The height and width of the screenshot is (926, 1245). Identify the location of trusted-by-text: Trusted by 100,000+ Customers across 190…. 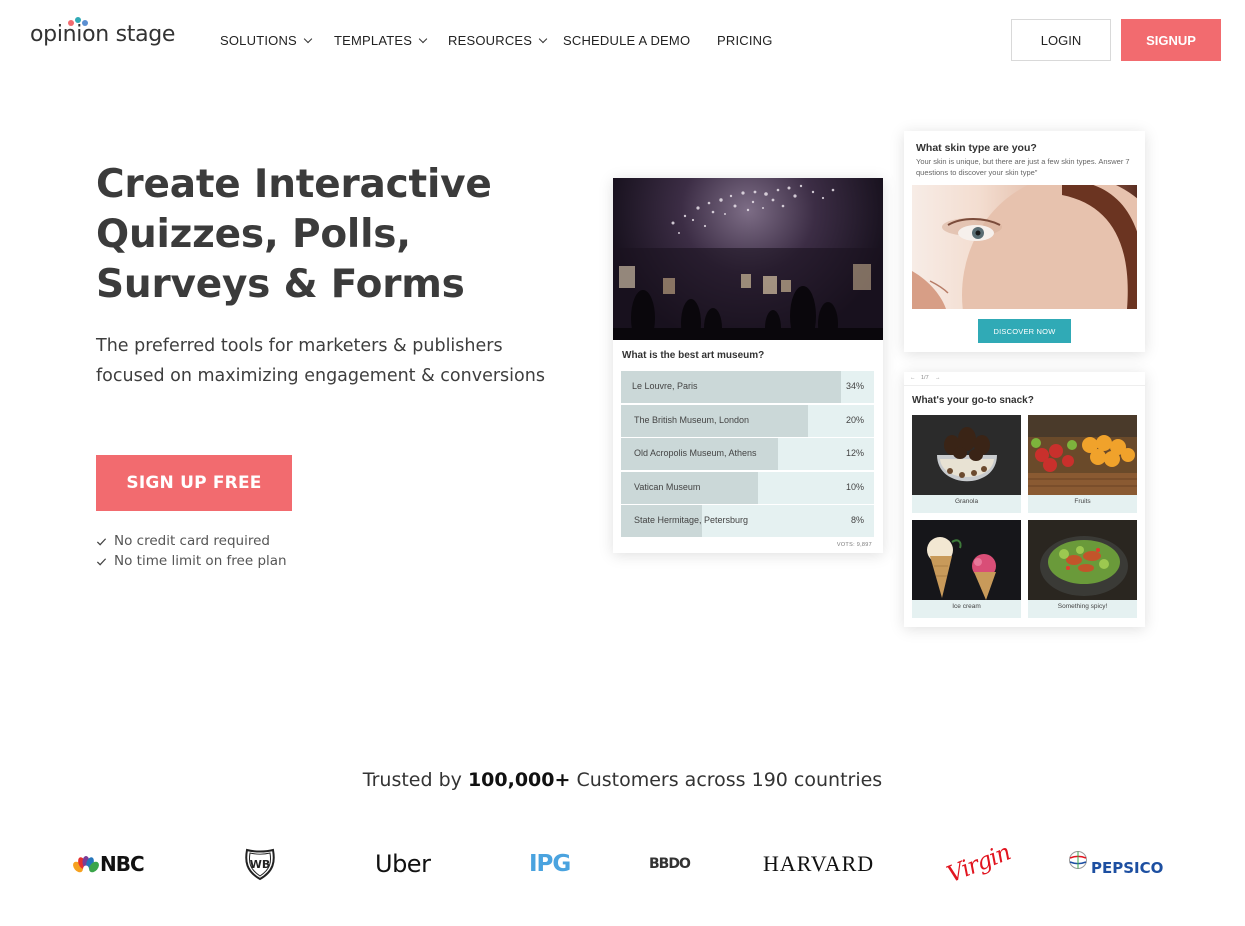
(622, 780).